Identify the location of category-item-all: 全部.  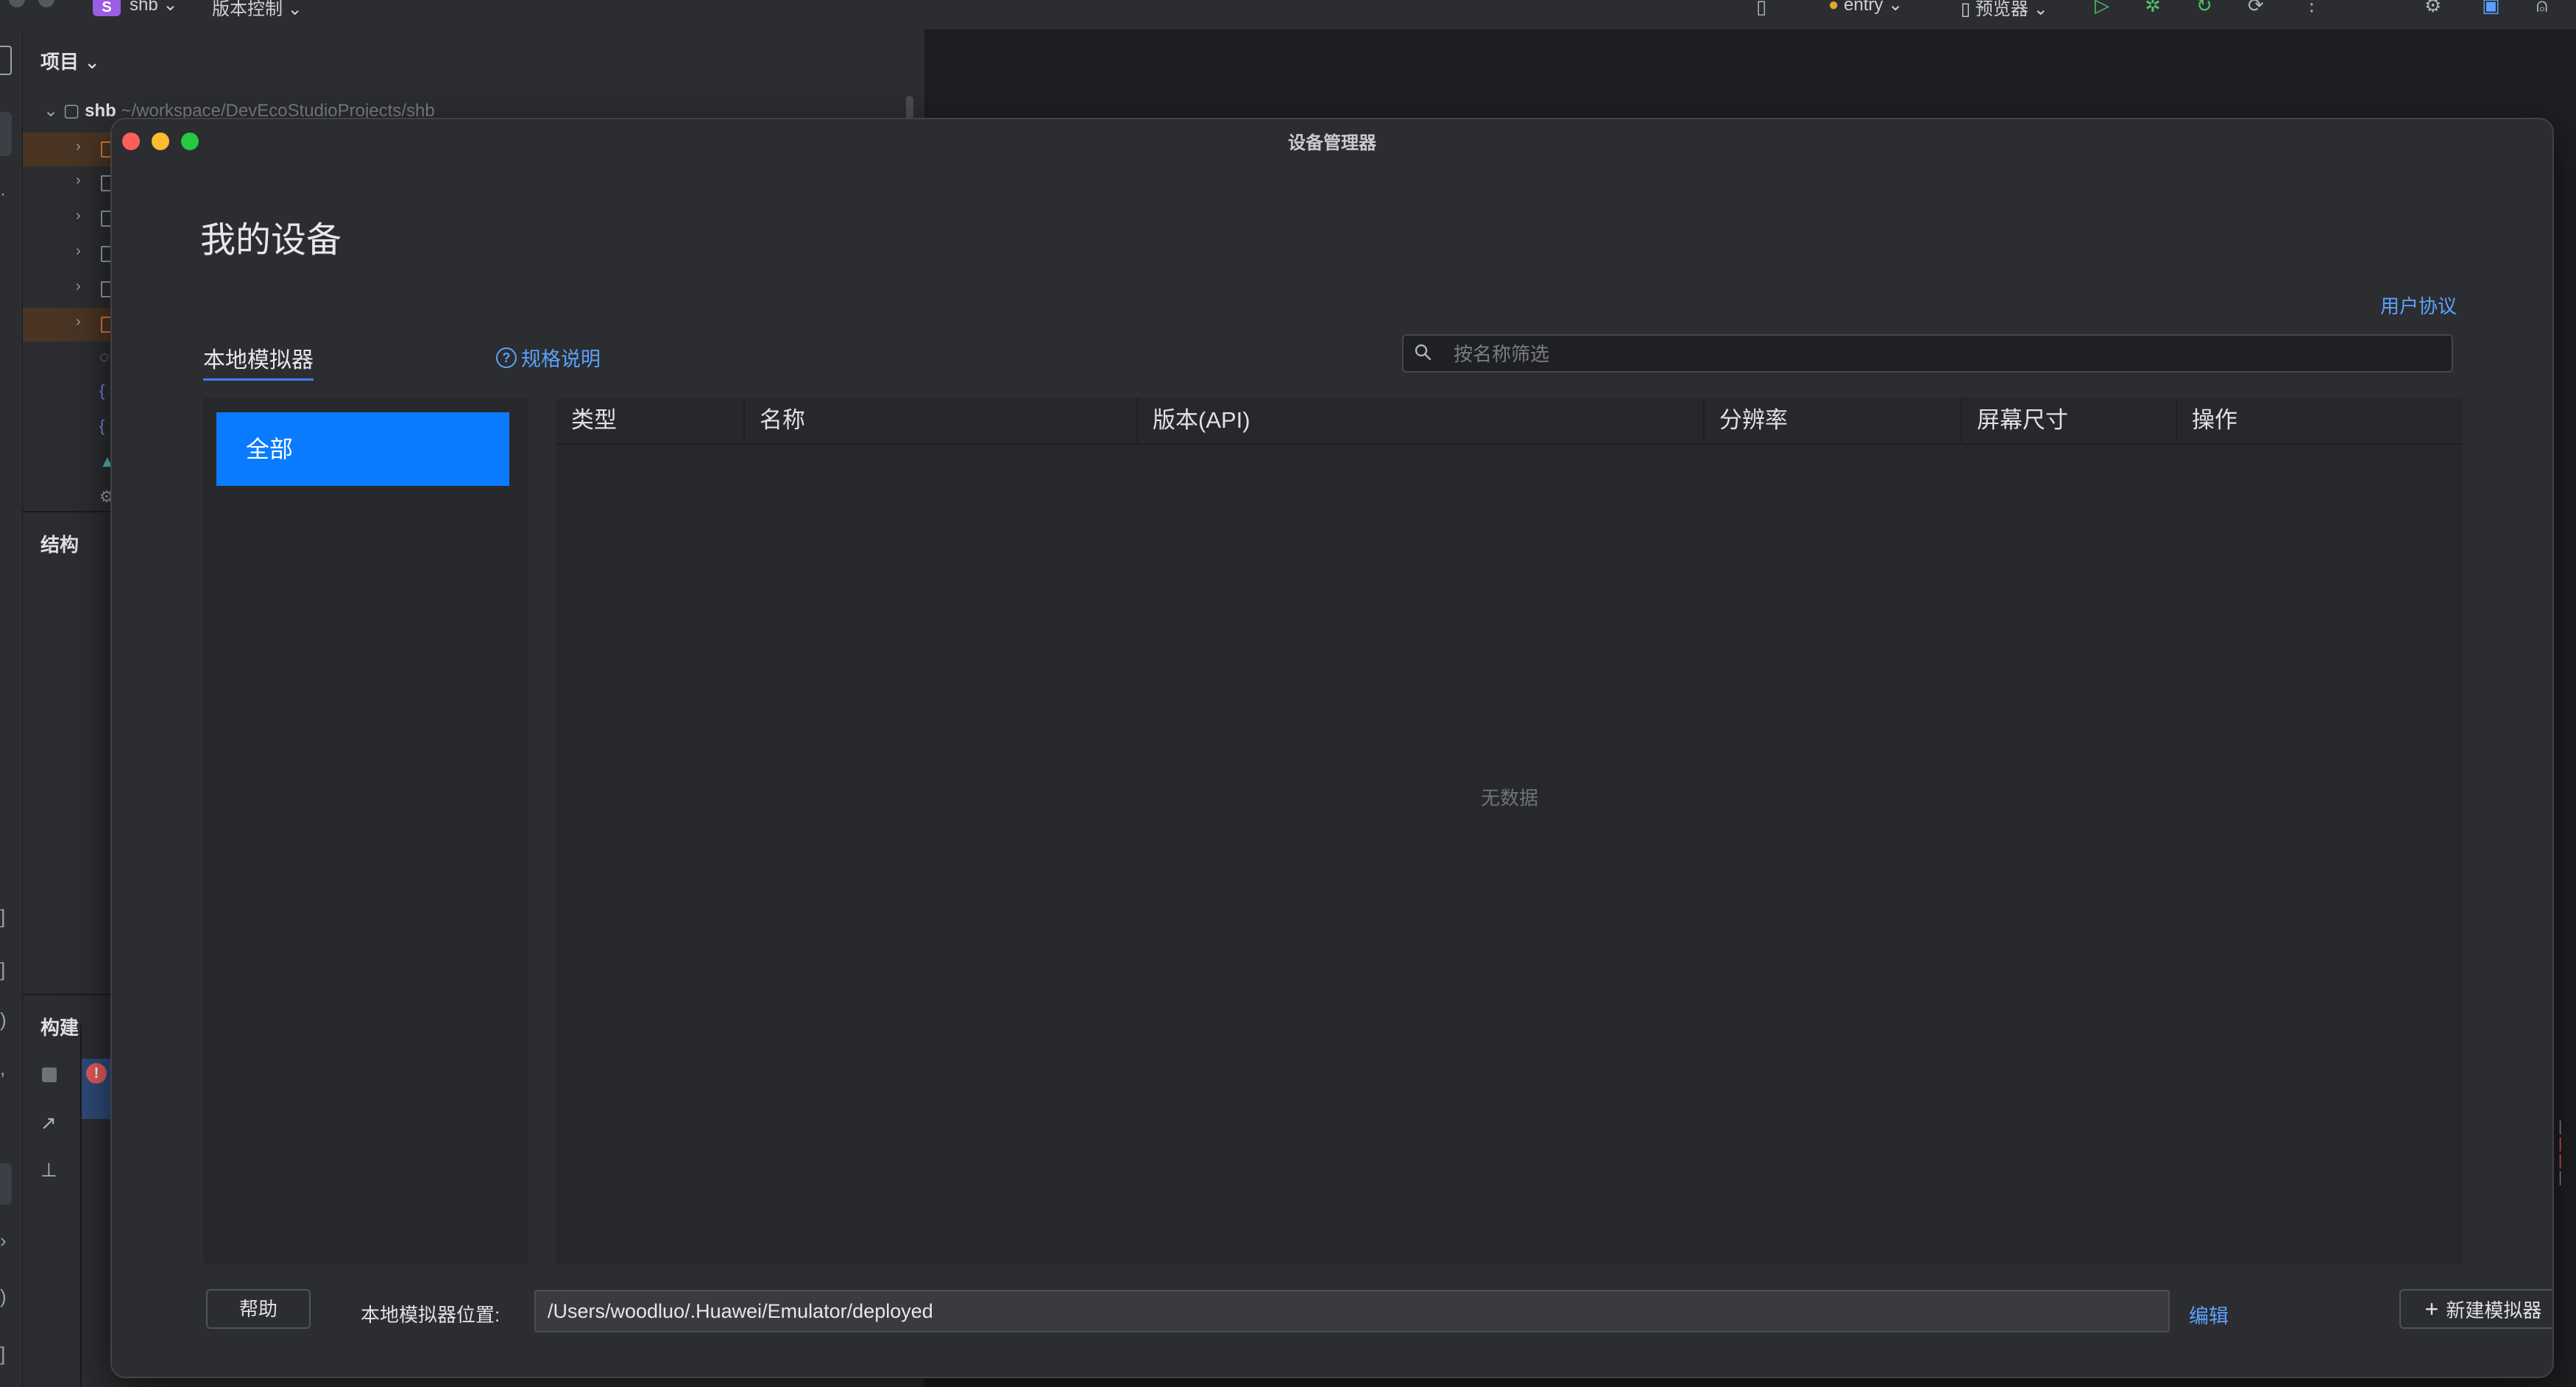
(362, 449).